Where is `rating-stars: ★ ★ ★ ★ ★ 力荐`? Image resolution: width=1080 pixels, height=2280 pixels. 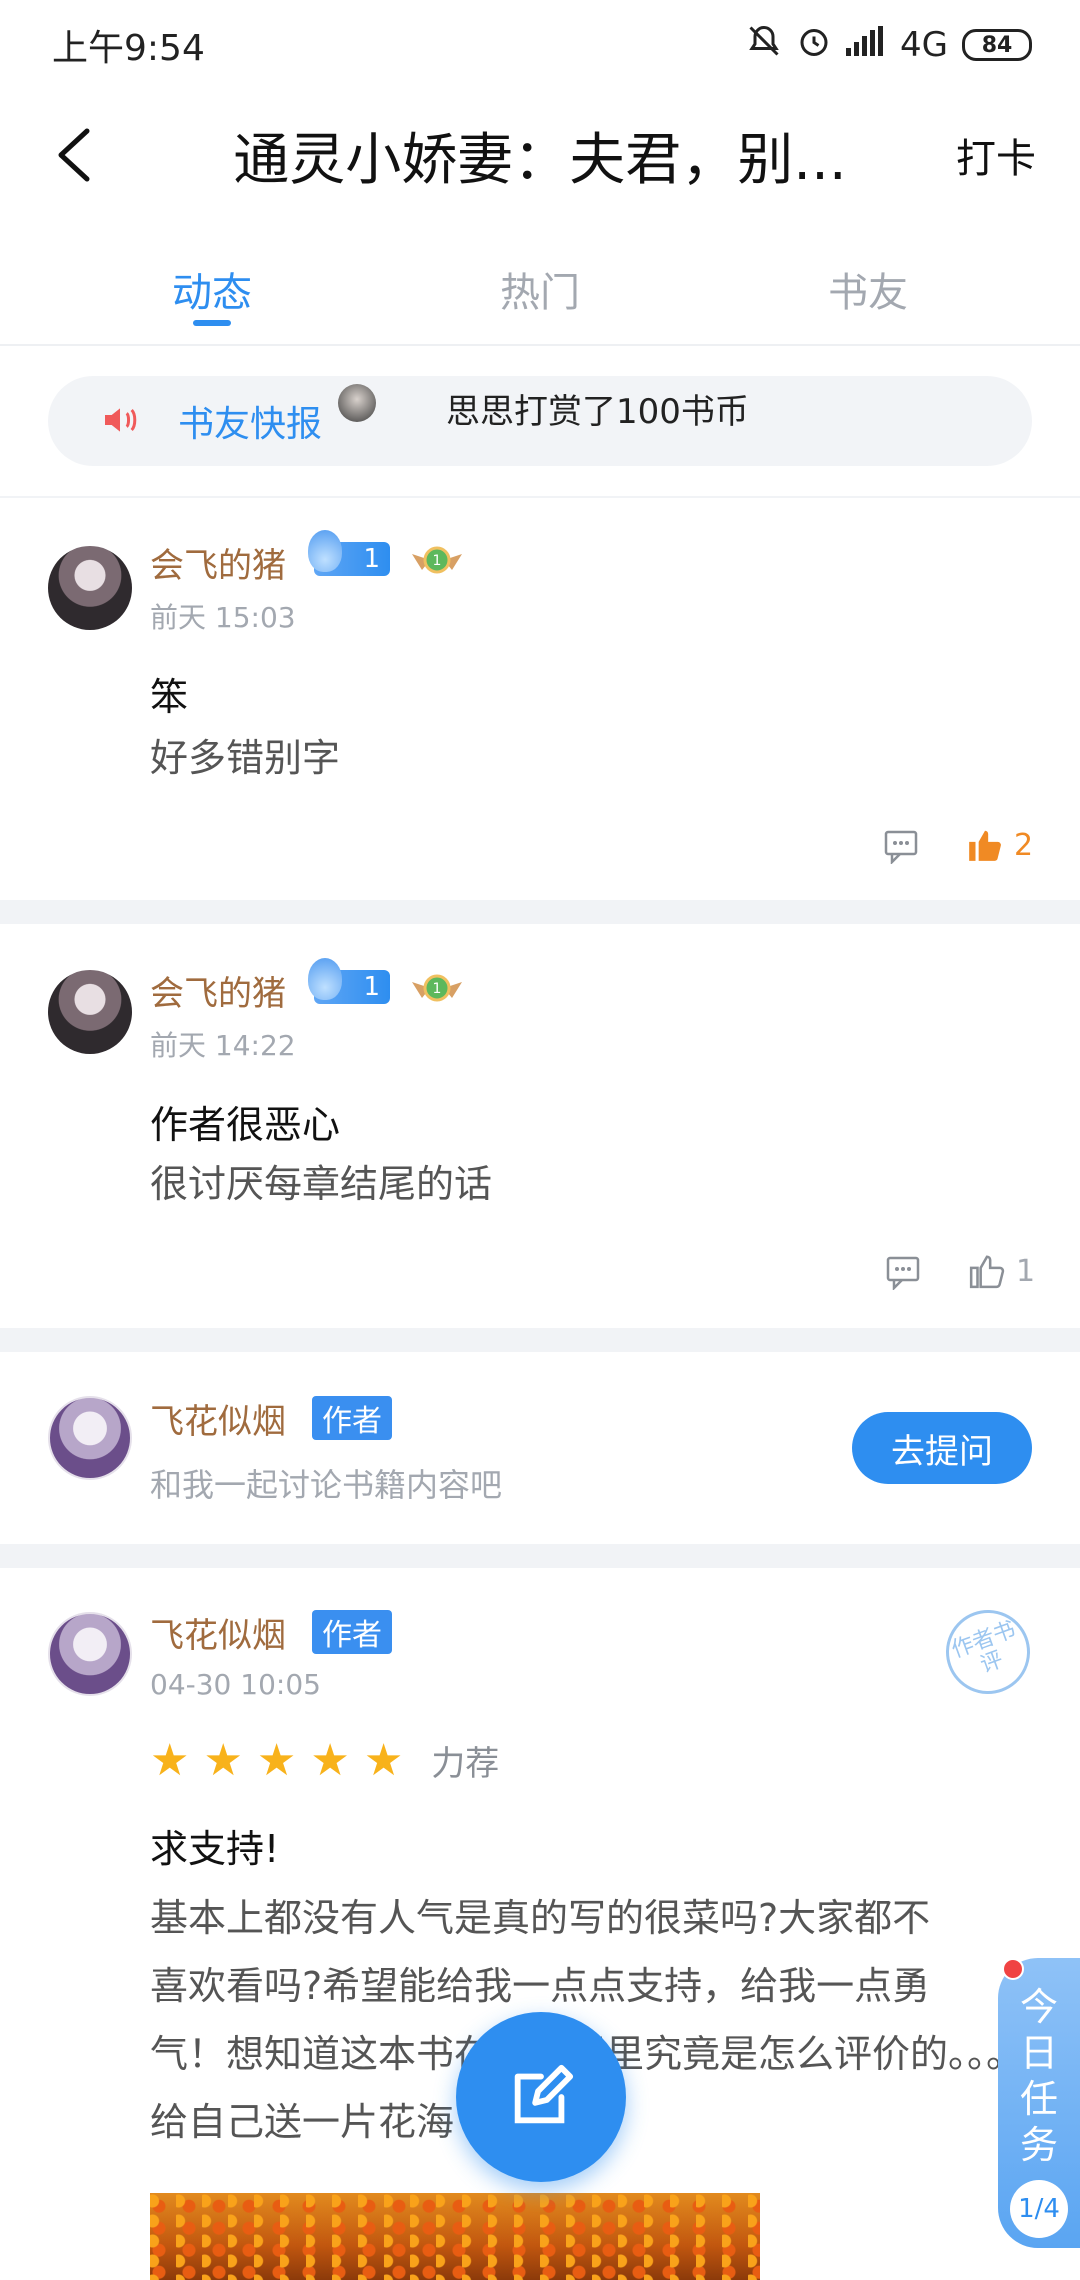 rating-stars: ★ ★ ★ ★ ★ 力荐 is located at coordinates (324, 1760).